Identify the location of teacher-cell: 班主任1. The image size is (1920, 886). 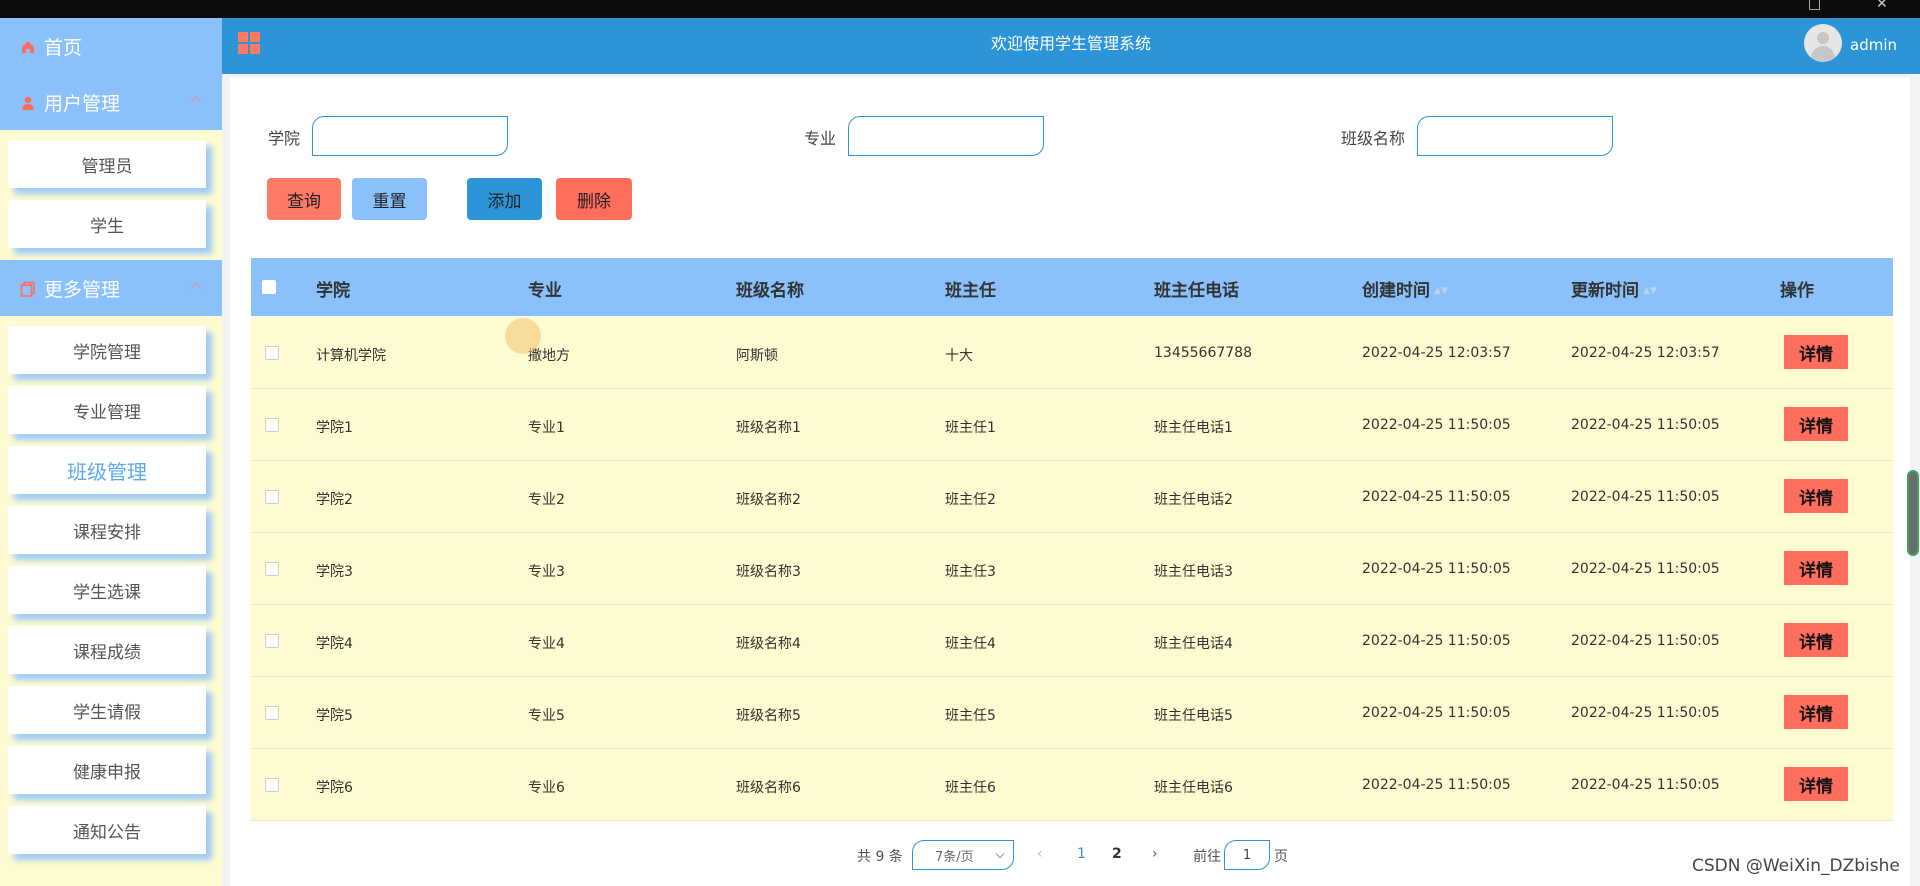
(970, 428).